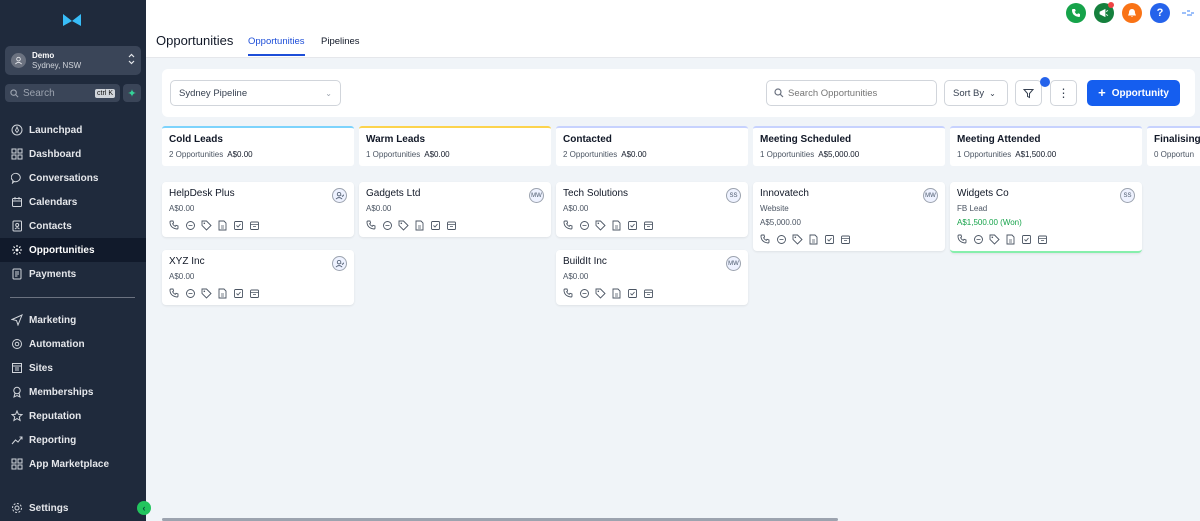  Describe the element at coordinates (779, 93) in the screenshot. I see `search-icon` at that location.